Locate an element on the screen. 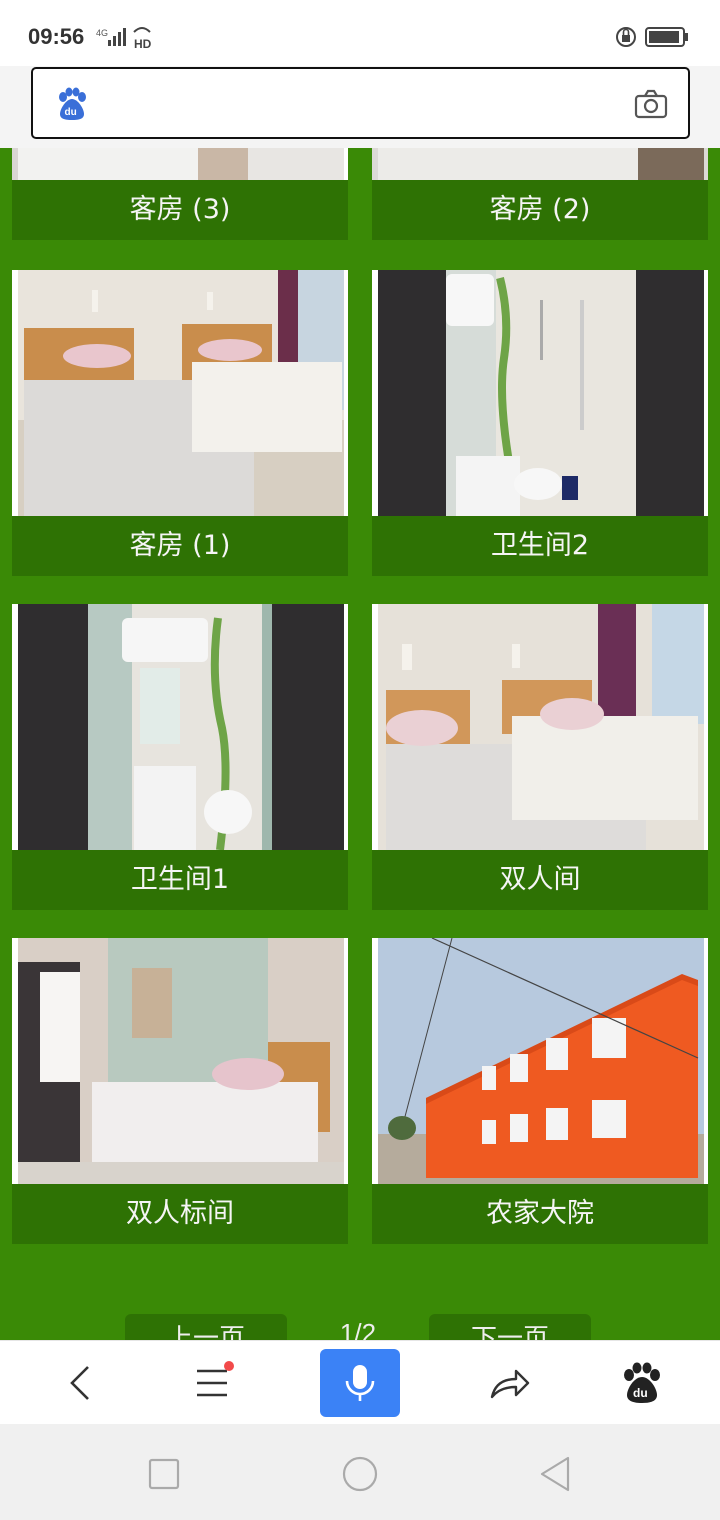 The image size is (720, 1520). network-type: 4G is located at coordinates (102, 33).